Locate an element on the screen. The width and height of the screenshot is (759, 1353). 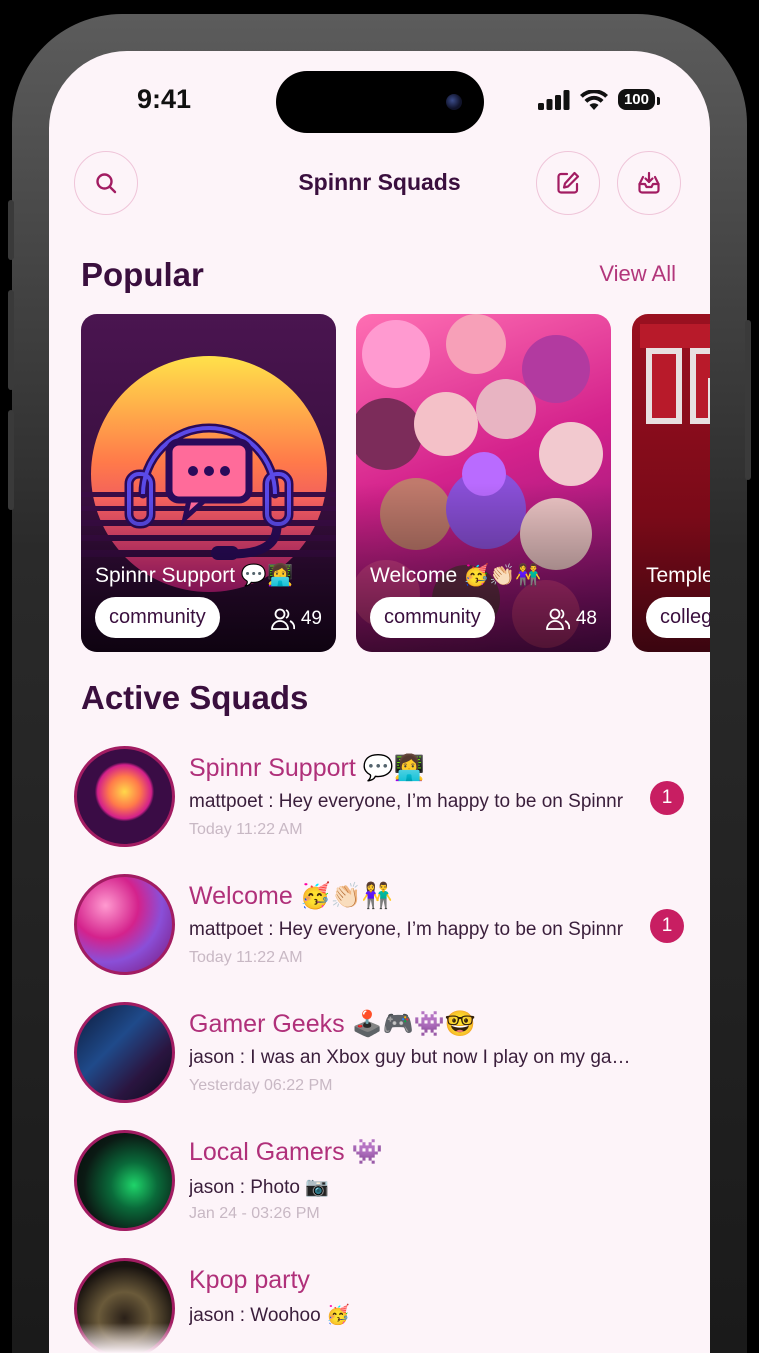
battery-indicator: 100 is located at coordinates (639, 99).